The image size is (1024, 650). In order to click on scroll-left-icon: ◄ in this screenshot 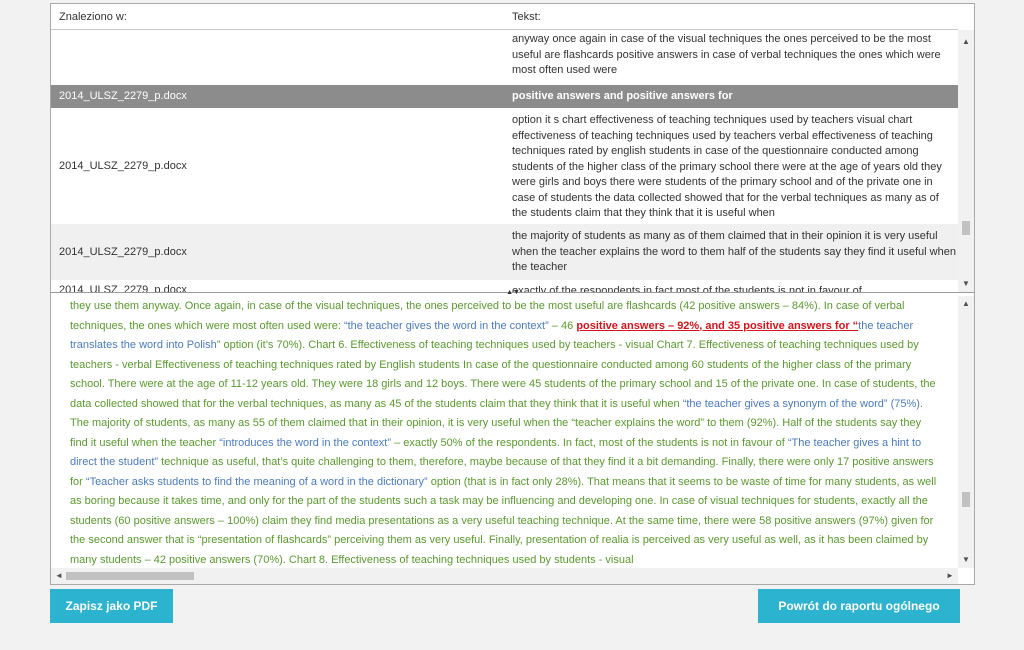, I will do `click(59, 576)`.